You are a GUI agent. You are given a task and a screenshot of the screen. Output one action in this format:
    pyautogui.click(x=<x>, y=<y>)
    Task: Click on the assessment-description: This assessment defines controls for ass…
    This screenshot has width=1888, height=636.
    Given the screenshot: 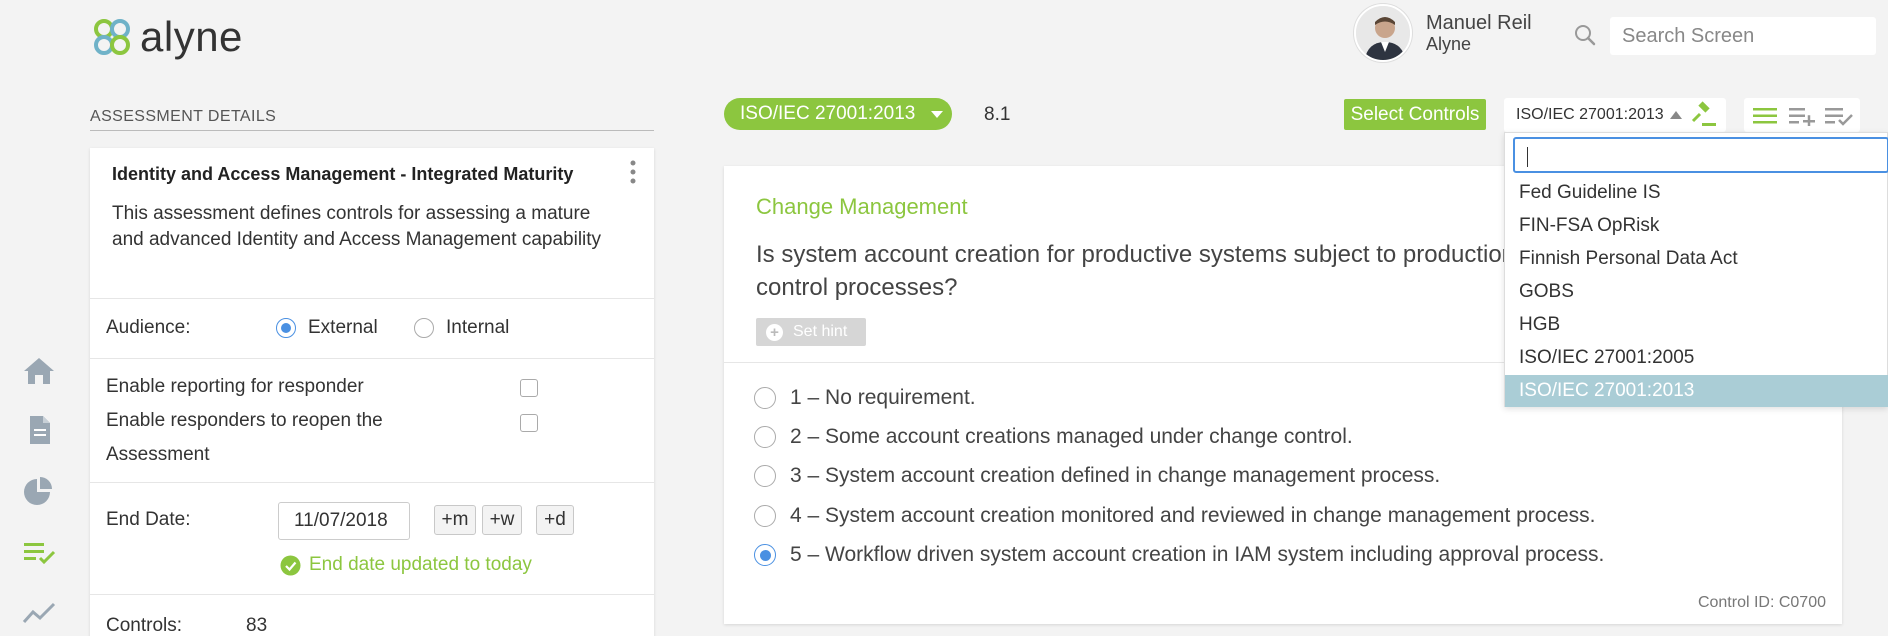 What is the action you would take?
    pyautogui.click(x=357, y=226)
    